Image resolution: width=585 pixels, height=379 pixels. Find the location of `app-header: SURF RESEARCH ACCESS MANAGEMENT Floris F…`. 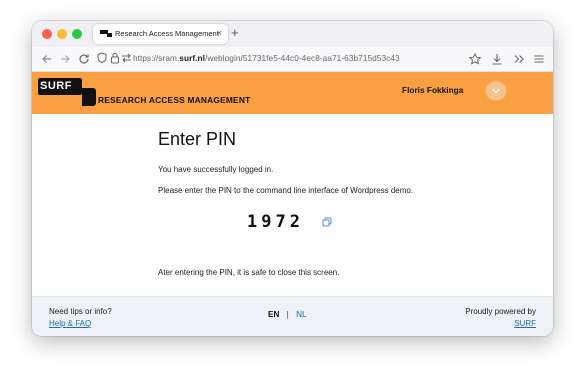

app-header: SURF RESEARCH ACCESS MANAGEMENT Floris F… is located at coordinates (292, 93).